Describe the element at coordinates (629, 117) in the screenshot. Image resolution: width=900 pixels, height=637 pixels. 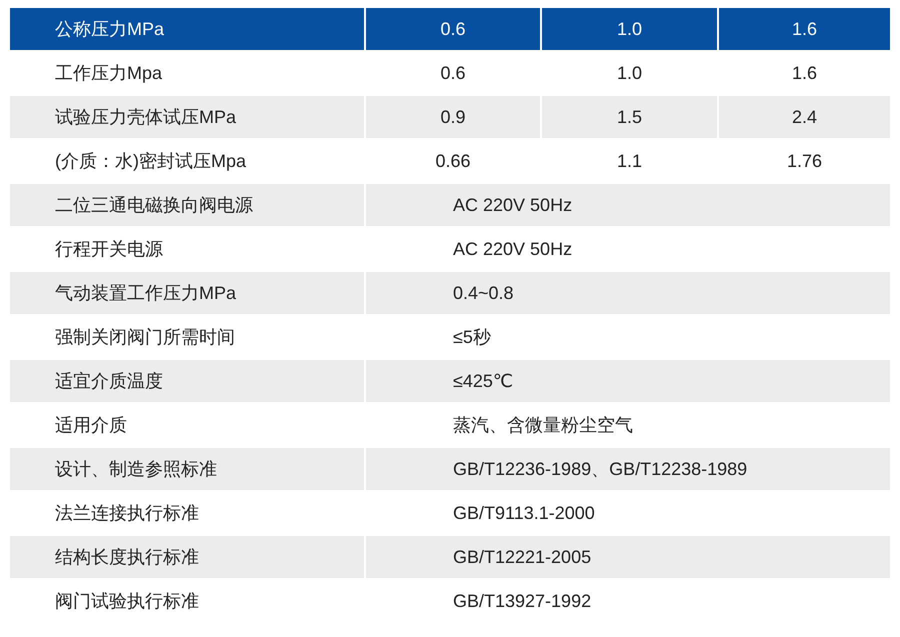
I see `table-cell: 1.5` at that location.